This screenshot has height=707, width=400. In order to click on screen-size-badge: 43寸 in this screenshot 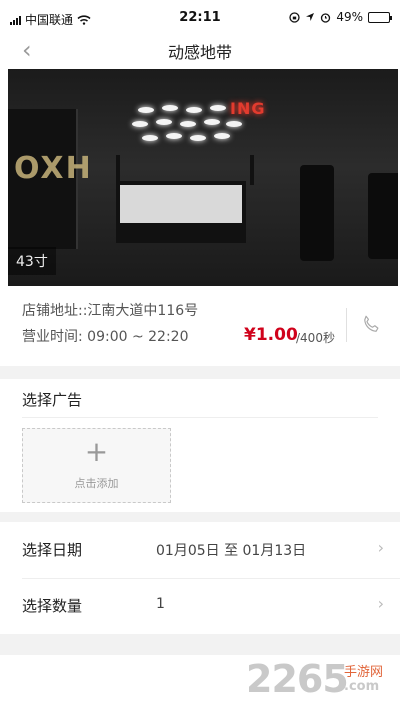, I will do `click(32, 261)`.